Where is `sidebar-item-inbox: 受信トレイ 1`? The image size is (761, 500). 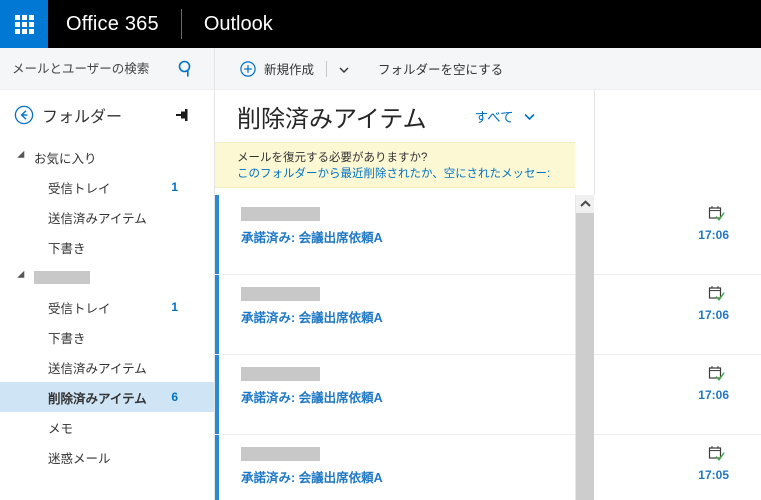
sidebar-item-inbox: 受信トレイ 1 is located at coordinates (107, 307).